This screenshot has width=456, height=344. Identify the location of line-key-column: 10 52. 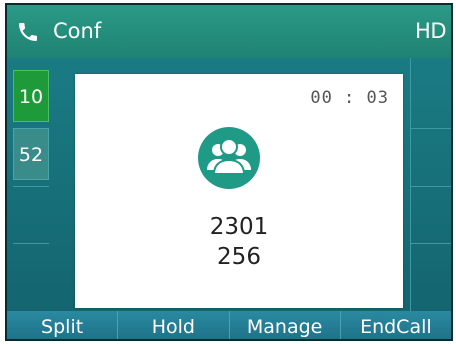
(33, 184).